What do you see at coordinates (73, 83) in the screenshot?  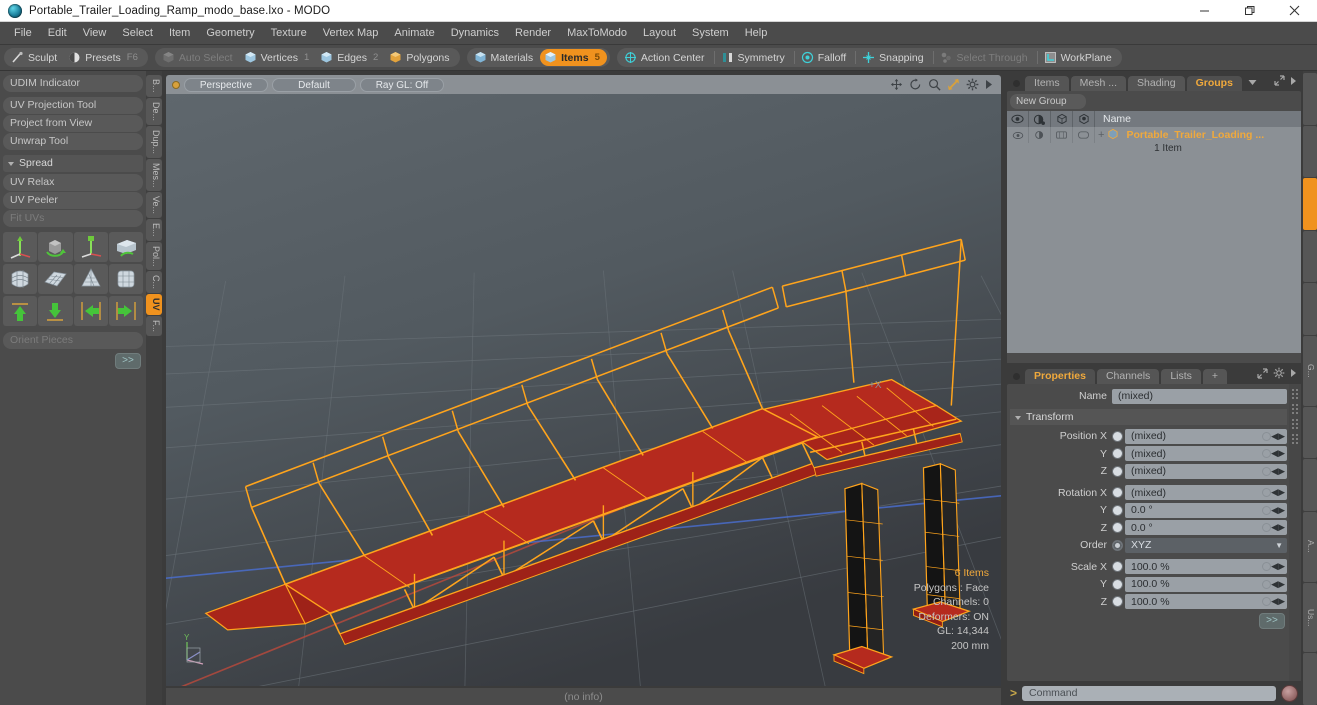 I see `udim-indicator-button: UDIM Indicator` at bounding box center [73, 83].